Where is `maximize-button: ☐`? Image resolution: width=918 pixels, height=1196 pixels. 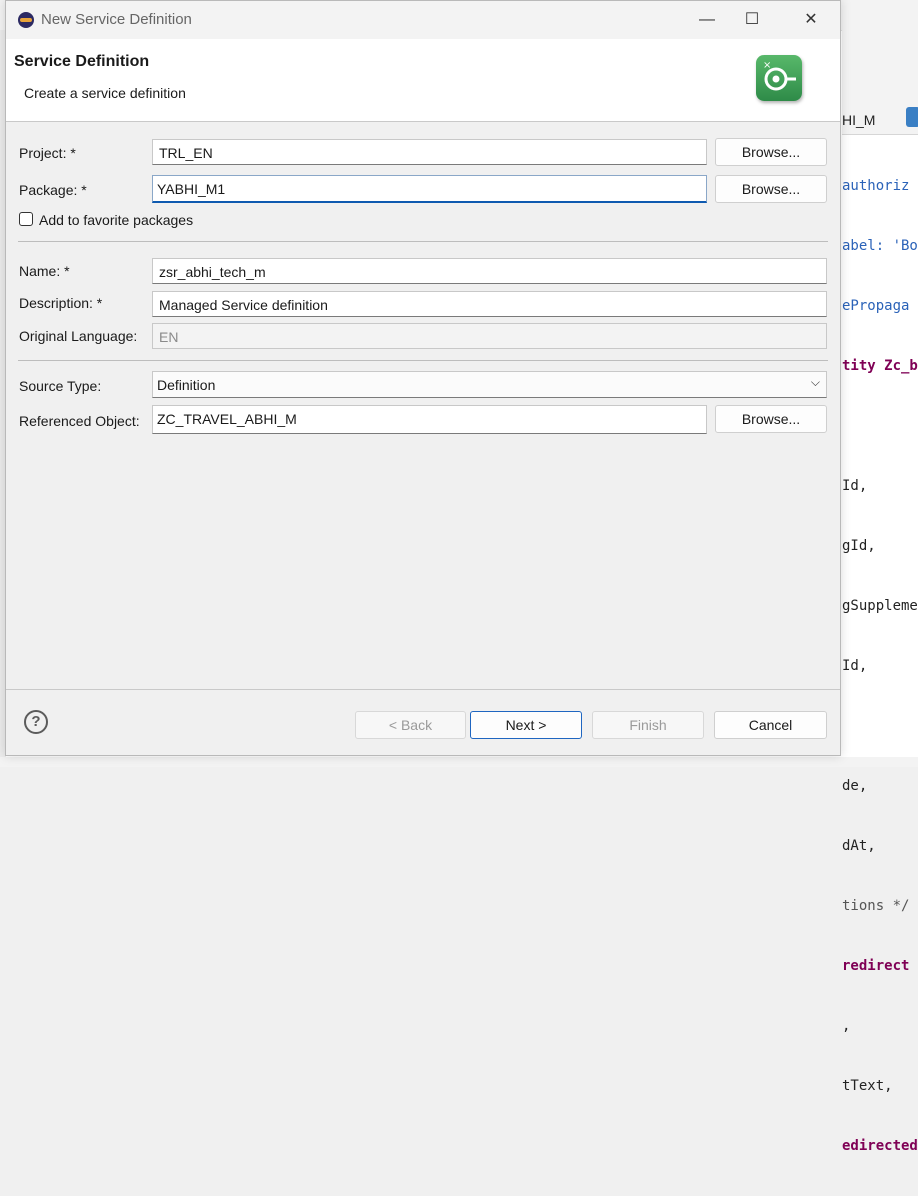
maximize-button: ☐ is located at coordinates (752, 20).